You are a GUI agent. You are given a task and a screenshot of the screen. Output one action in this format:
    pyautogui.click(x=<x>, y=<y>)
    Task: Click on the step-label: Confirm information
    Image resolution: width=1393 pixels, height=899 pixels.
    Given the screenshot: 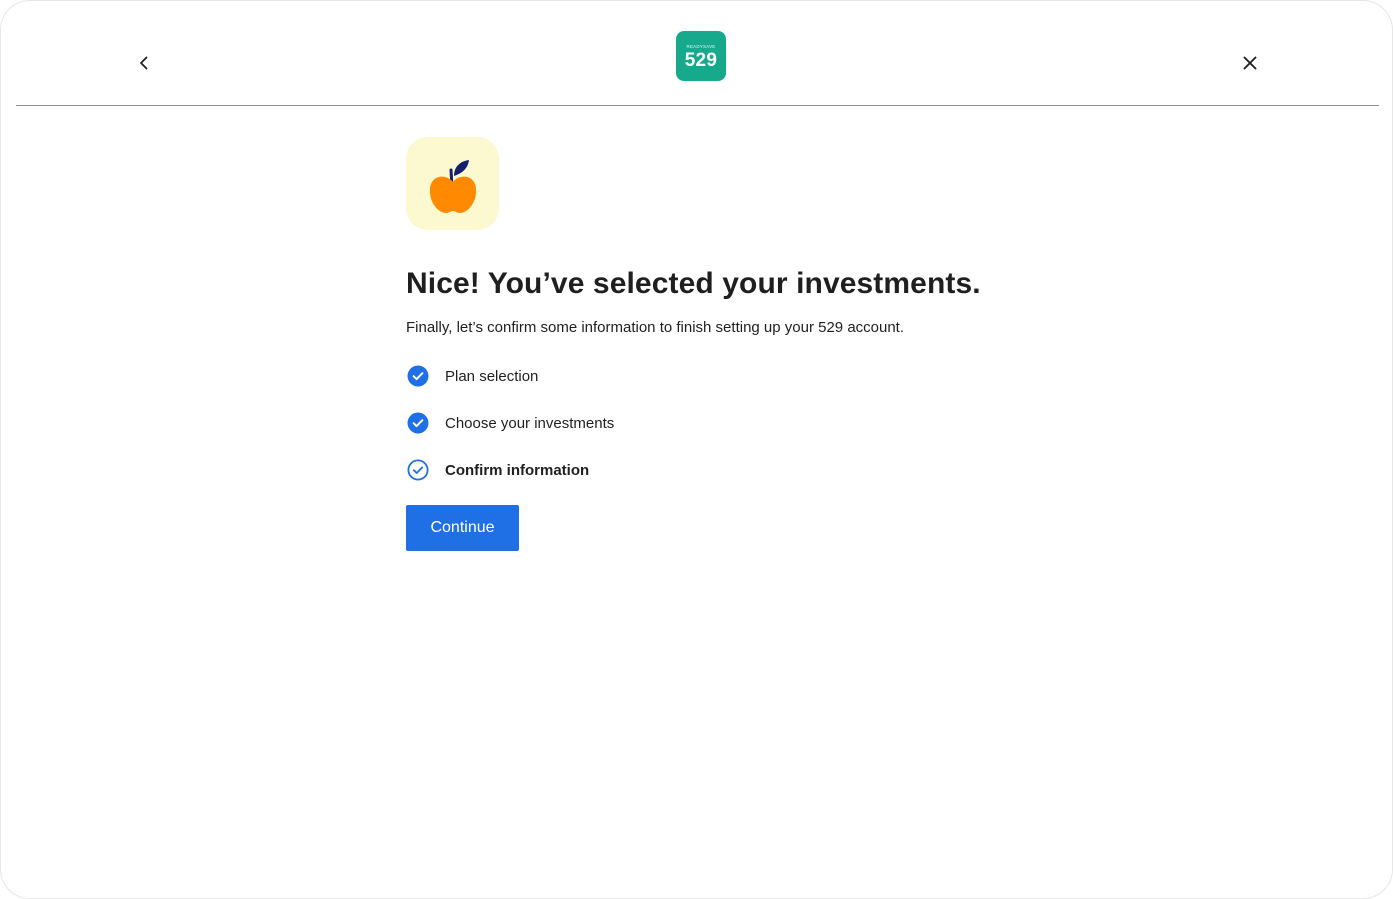 What is the action you would take?
    pyautogui.click(x=517, y=470)
    